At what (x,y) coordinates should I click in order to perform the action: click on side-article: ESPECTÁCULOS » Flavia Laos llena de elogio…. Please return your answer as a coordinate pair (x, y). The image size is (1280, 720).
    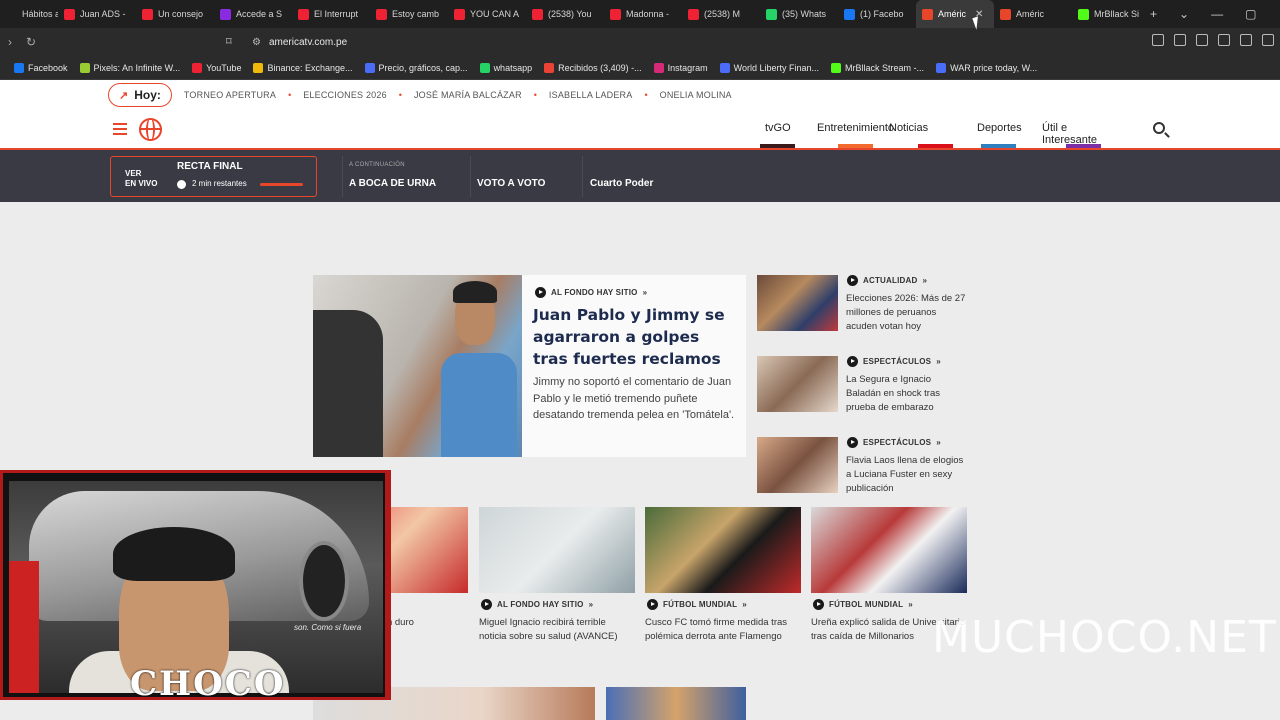
    Looking at the image, I should click on (862, 466).